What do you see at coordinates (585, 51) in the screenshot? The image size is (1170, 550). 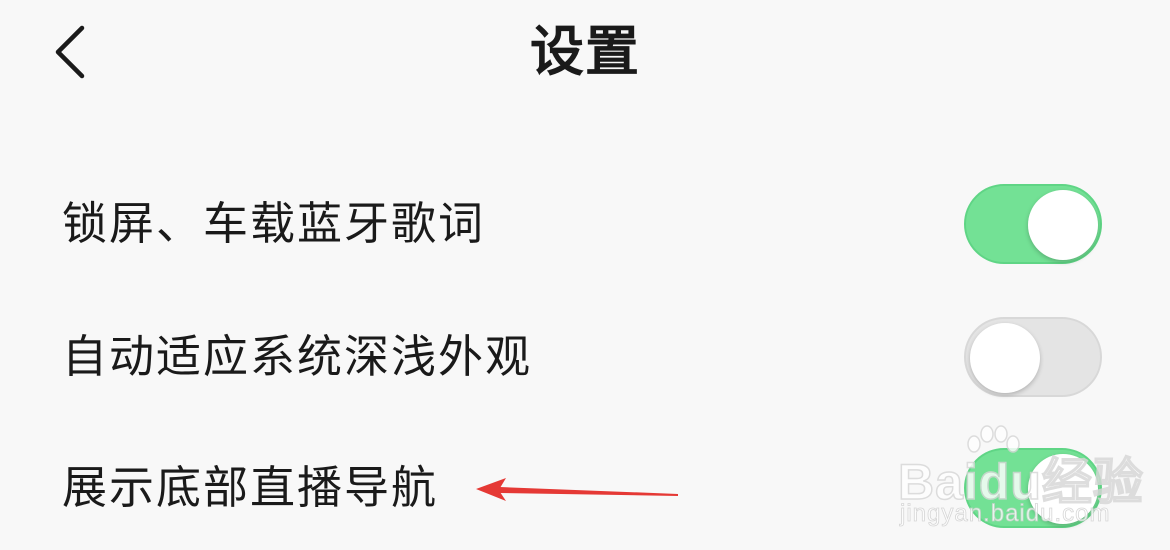 I see `page-title: 设置` at bounding box center [585, 51].